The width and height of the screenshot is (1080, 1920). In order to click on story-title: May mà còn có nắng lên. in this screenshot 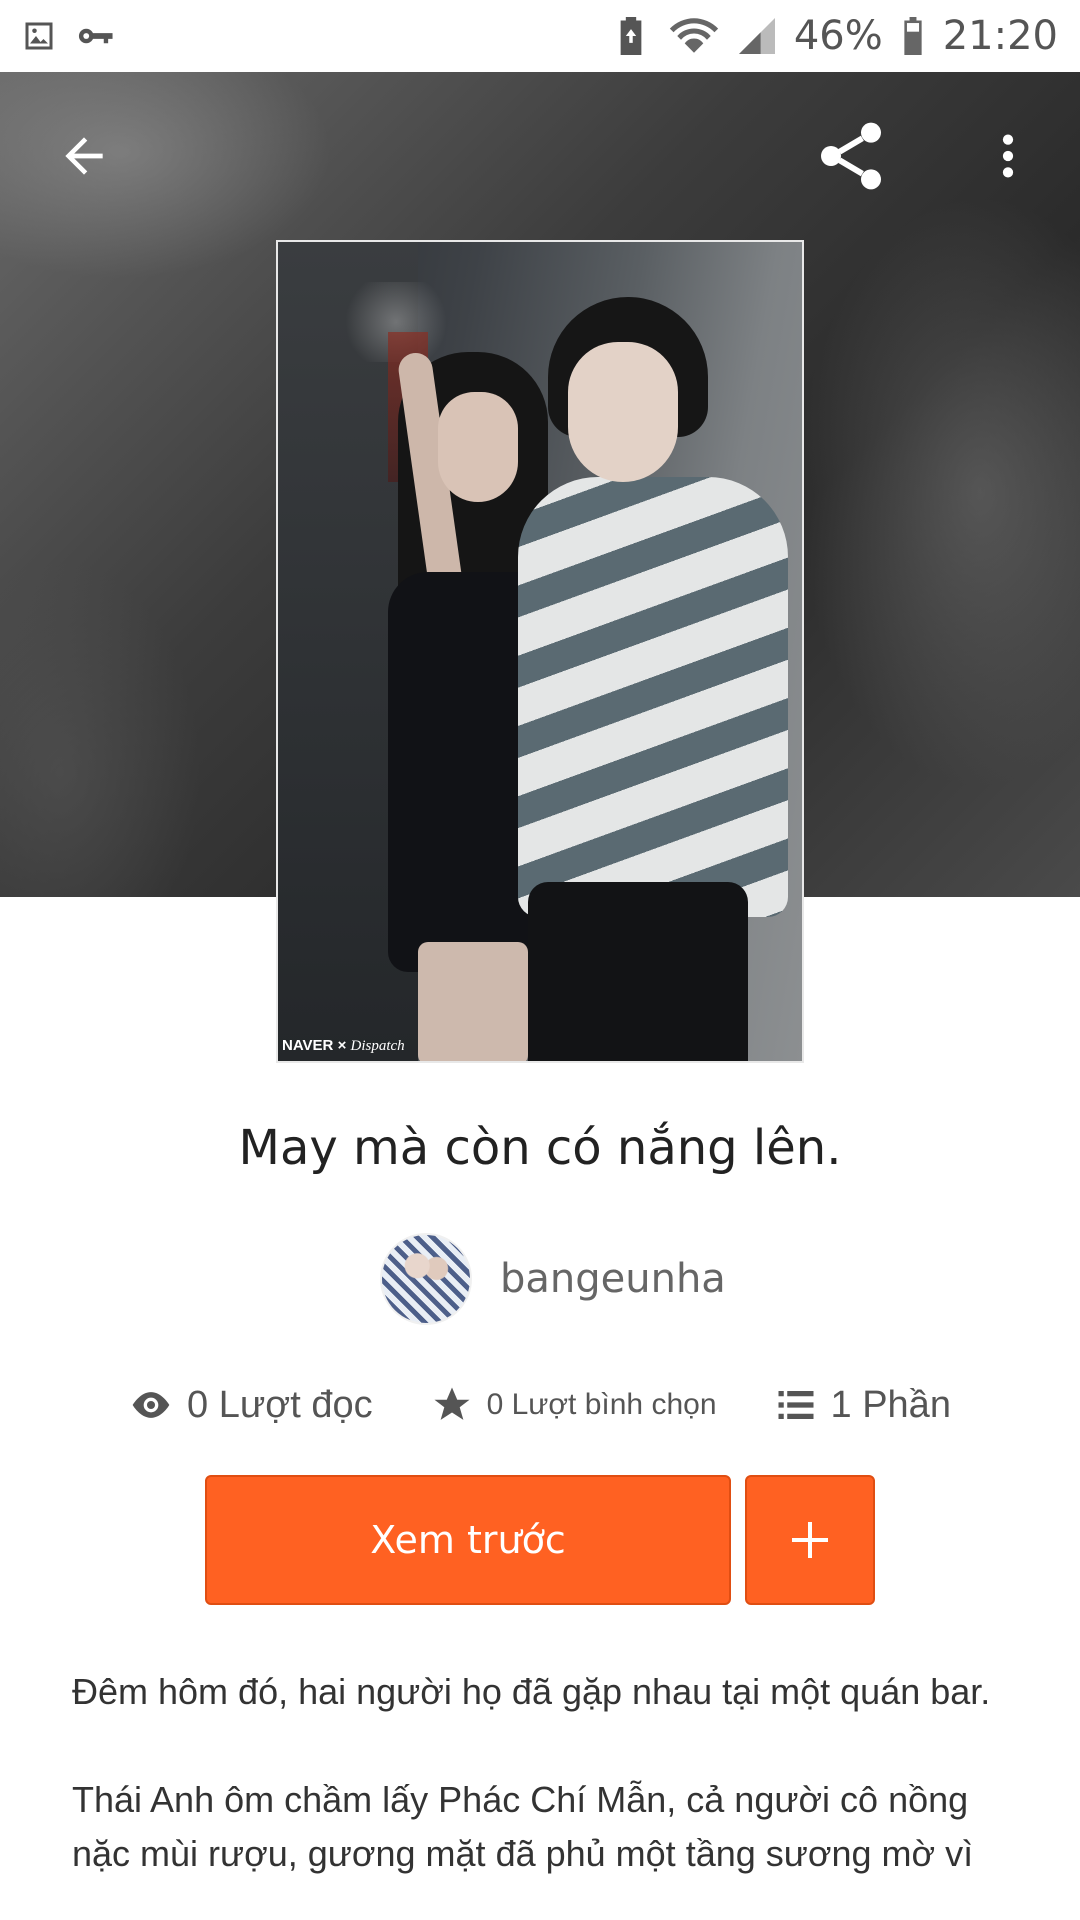, I will do `click(540, 1148)`.